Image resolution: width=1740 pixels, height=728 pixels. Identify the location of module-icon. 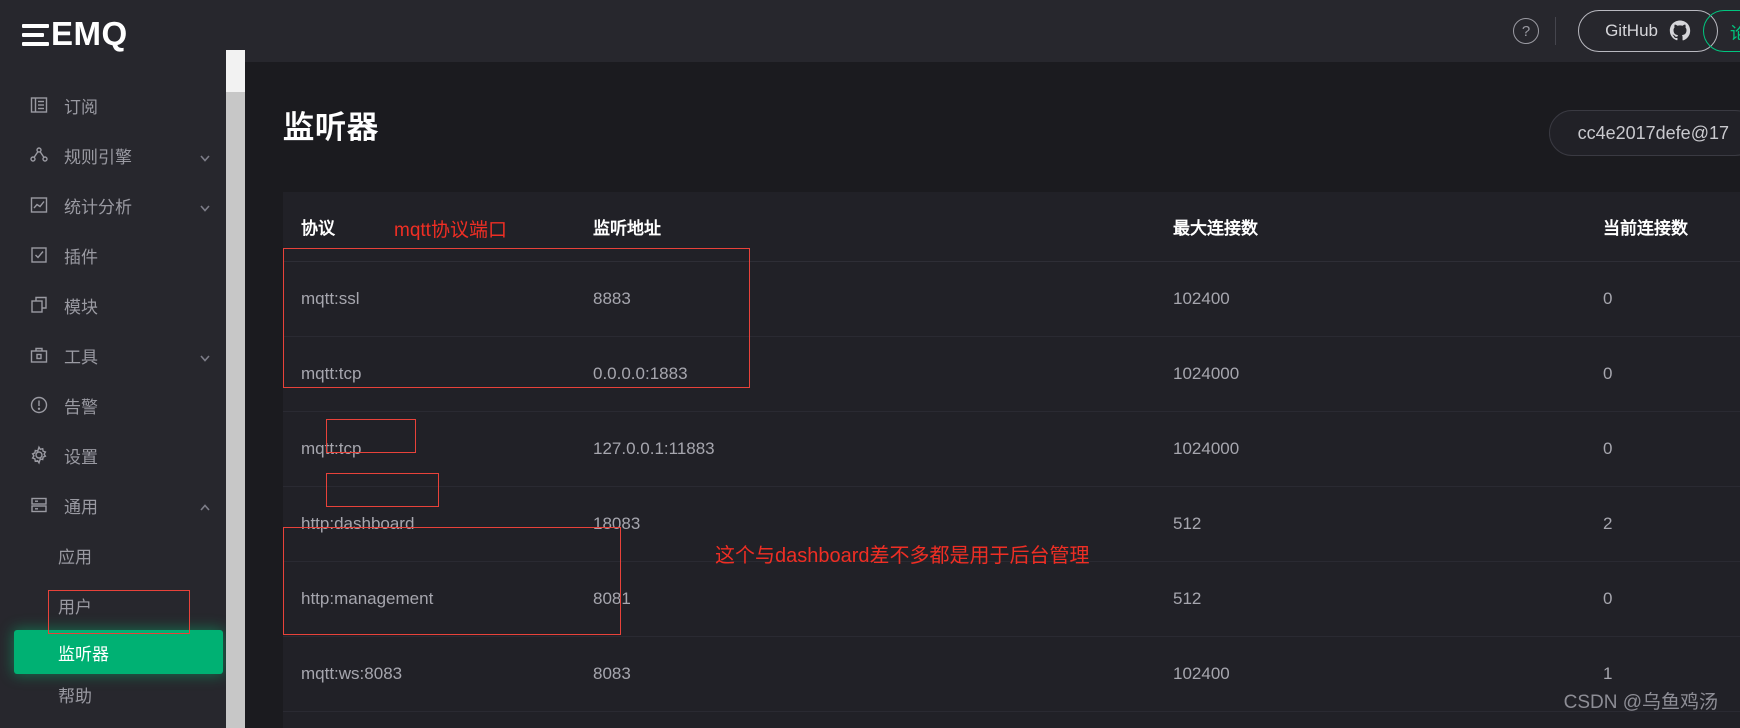
(39, 305).